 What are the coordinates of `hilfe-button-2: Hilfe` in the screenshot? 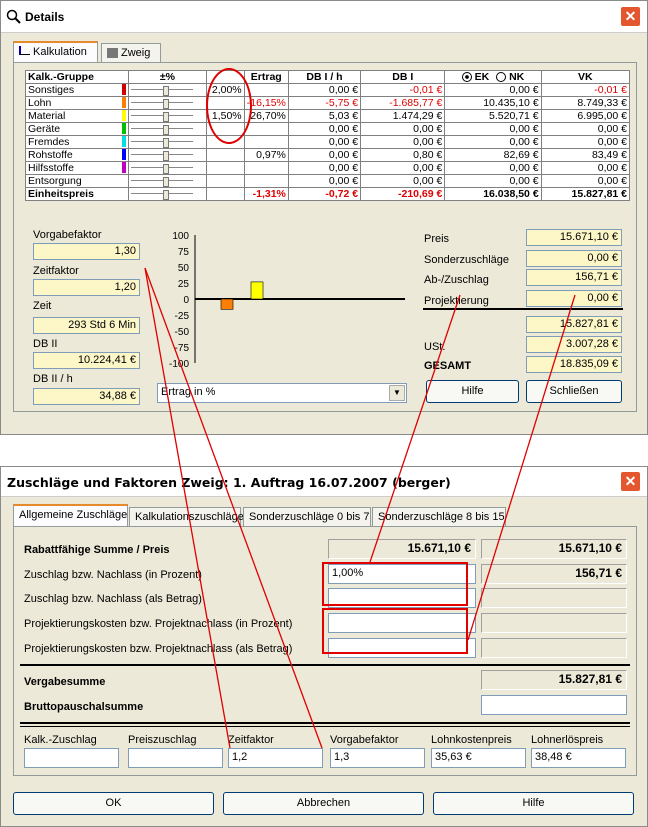 It's located at (533, 803).